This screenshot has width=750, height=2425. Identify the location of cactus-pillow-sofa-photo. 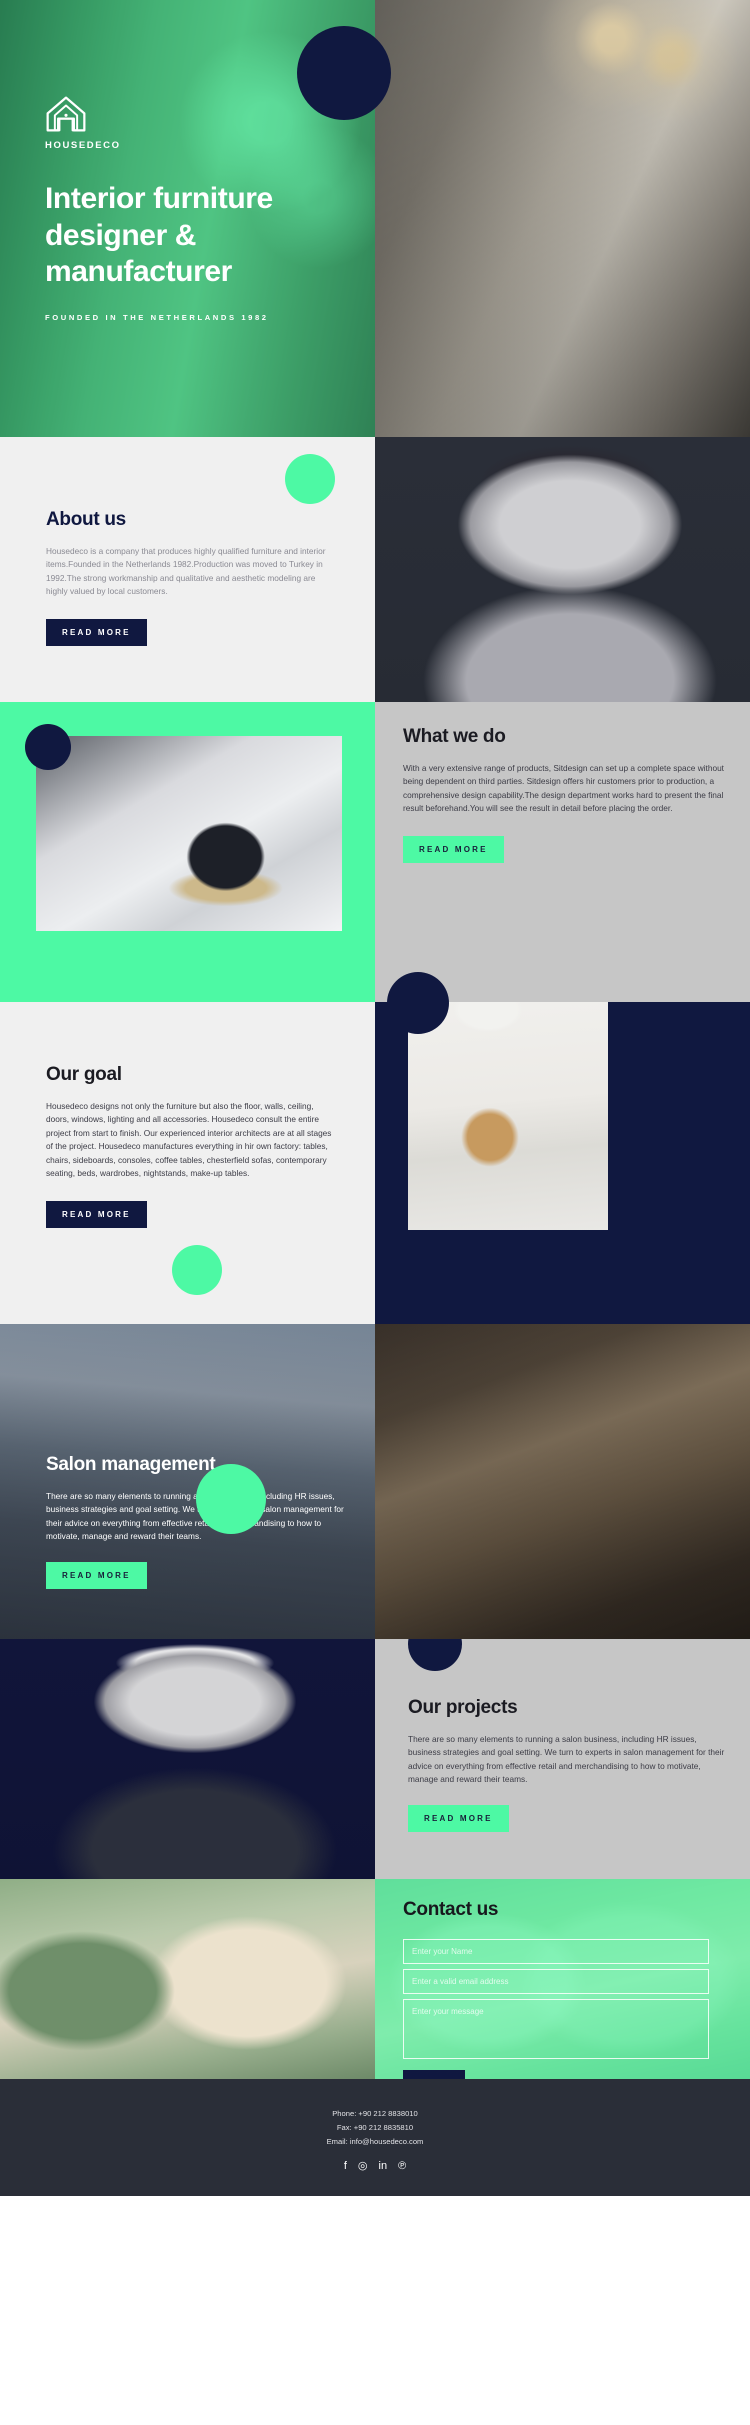
(187, 1979).